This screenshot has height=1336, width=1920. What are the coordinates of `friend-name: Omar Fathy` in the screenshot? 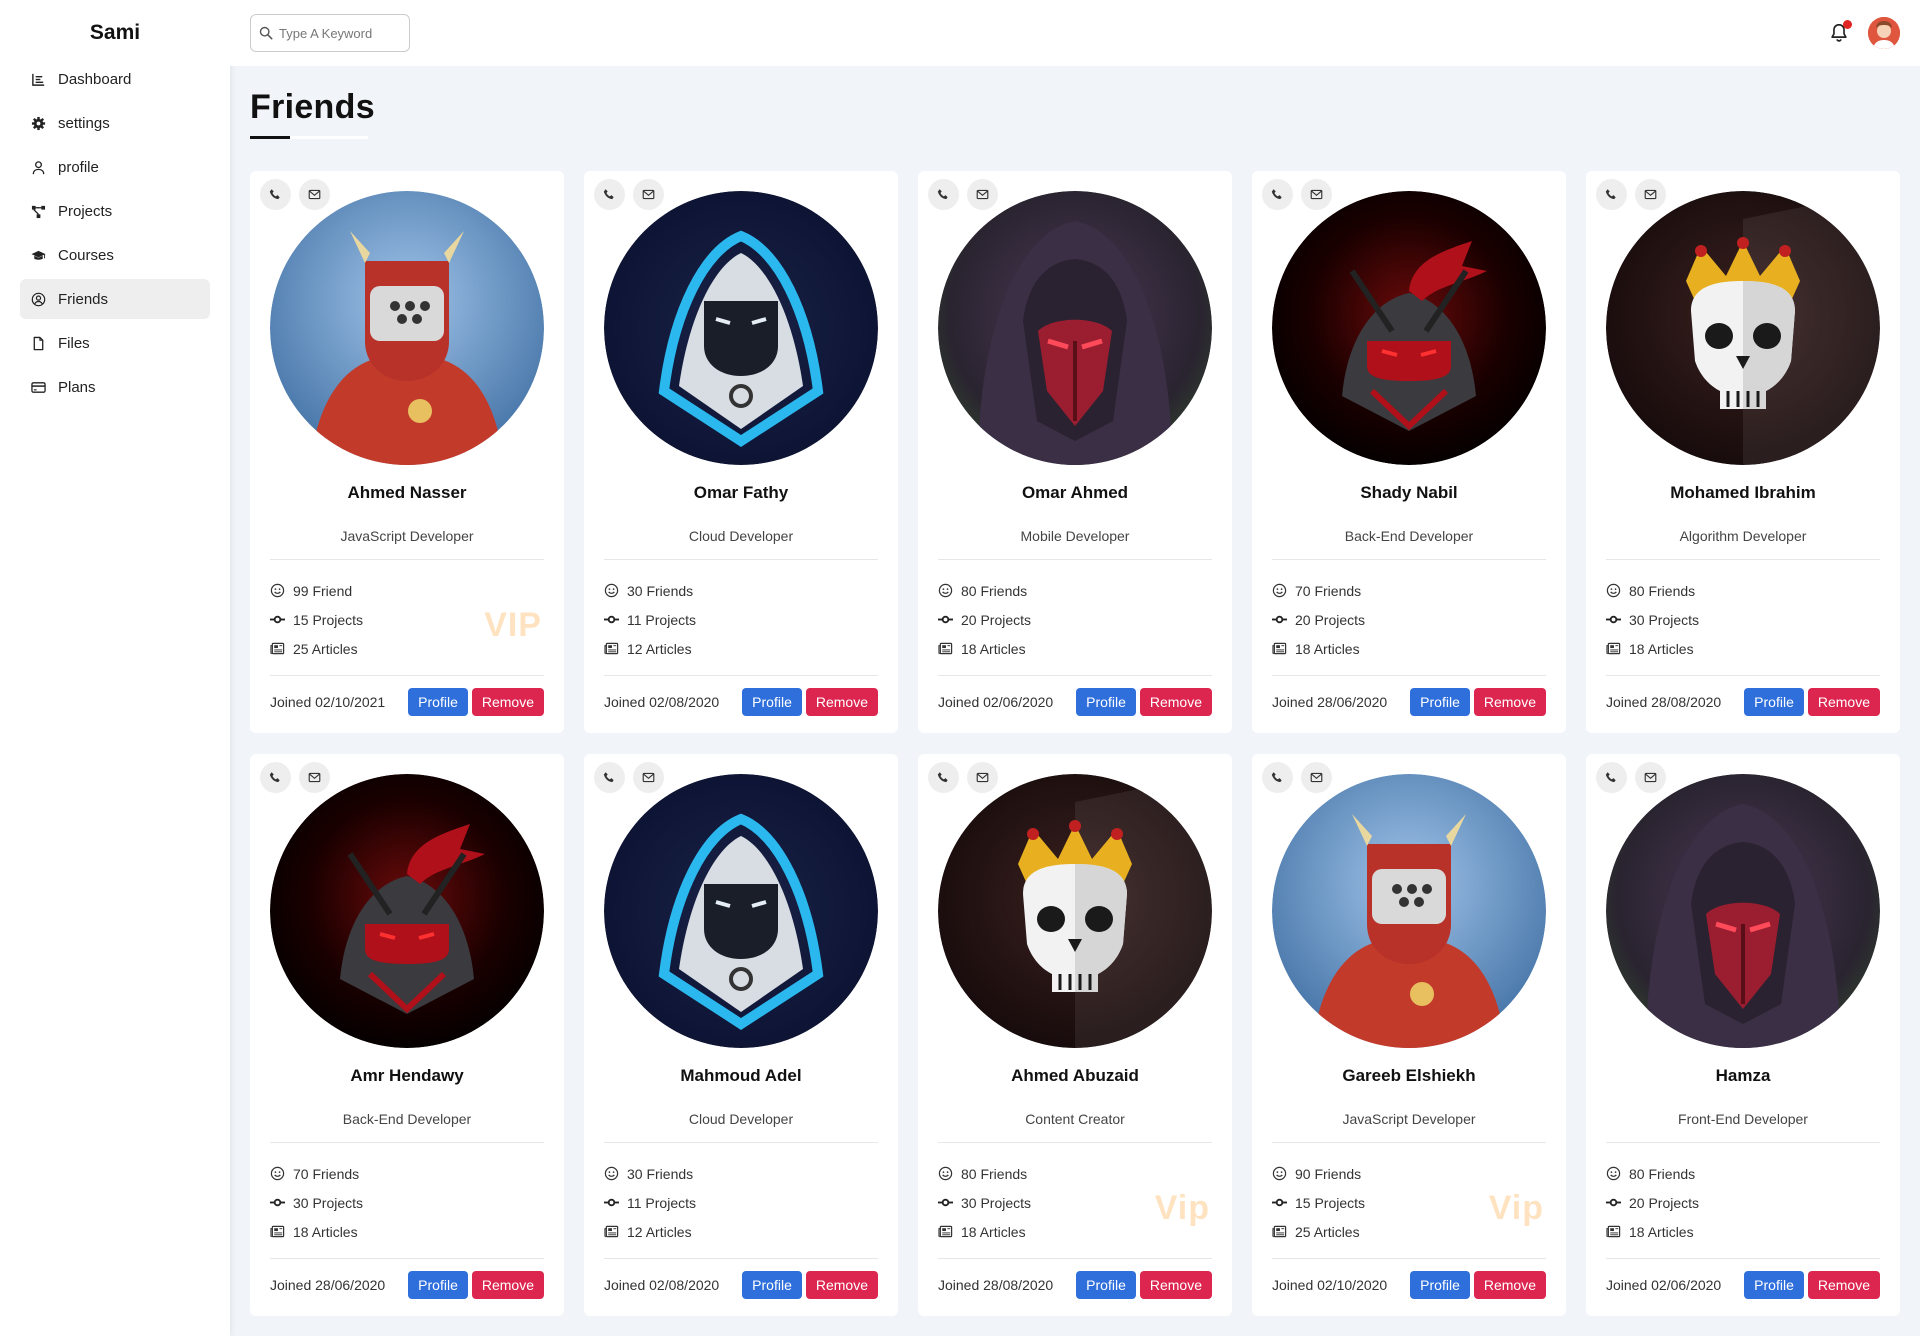 It's located at (741, 492).